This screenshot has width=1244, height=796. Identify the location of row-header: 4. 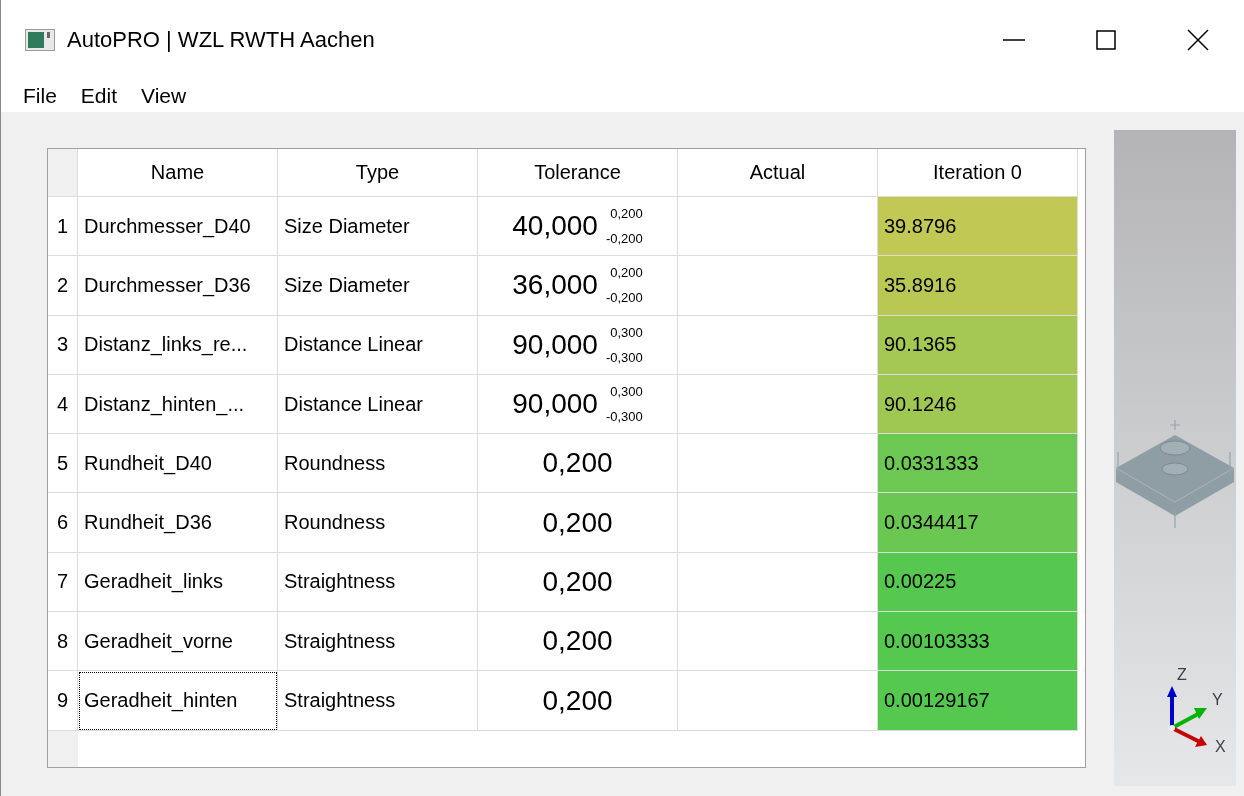
(63, 404).